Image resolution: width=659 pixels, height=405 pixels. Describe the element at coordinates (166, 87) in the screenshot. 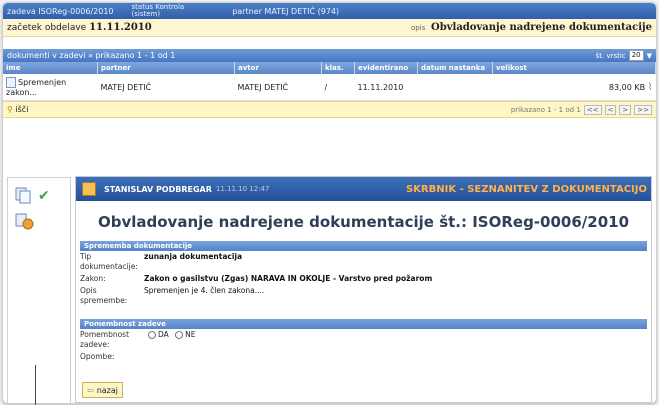

I see `row-partner: MATEJ DETIČ` at that location.